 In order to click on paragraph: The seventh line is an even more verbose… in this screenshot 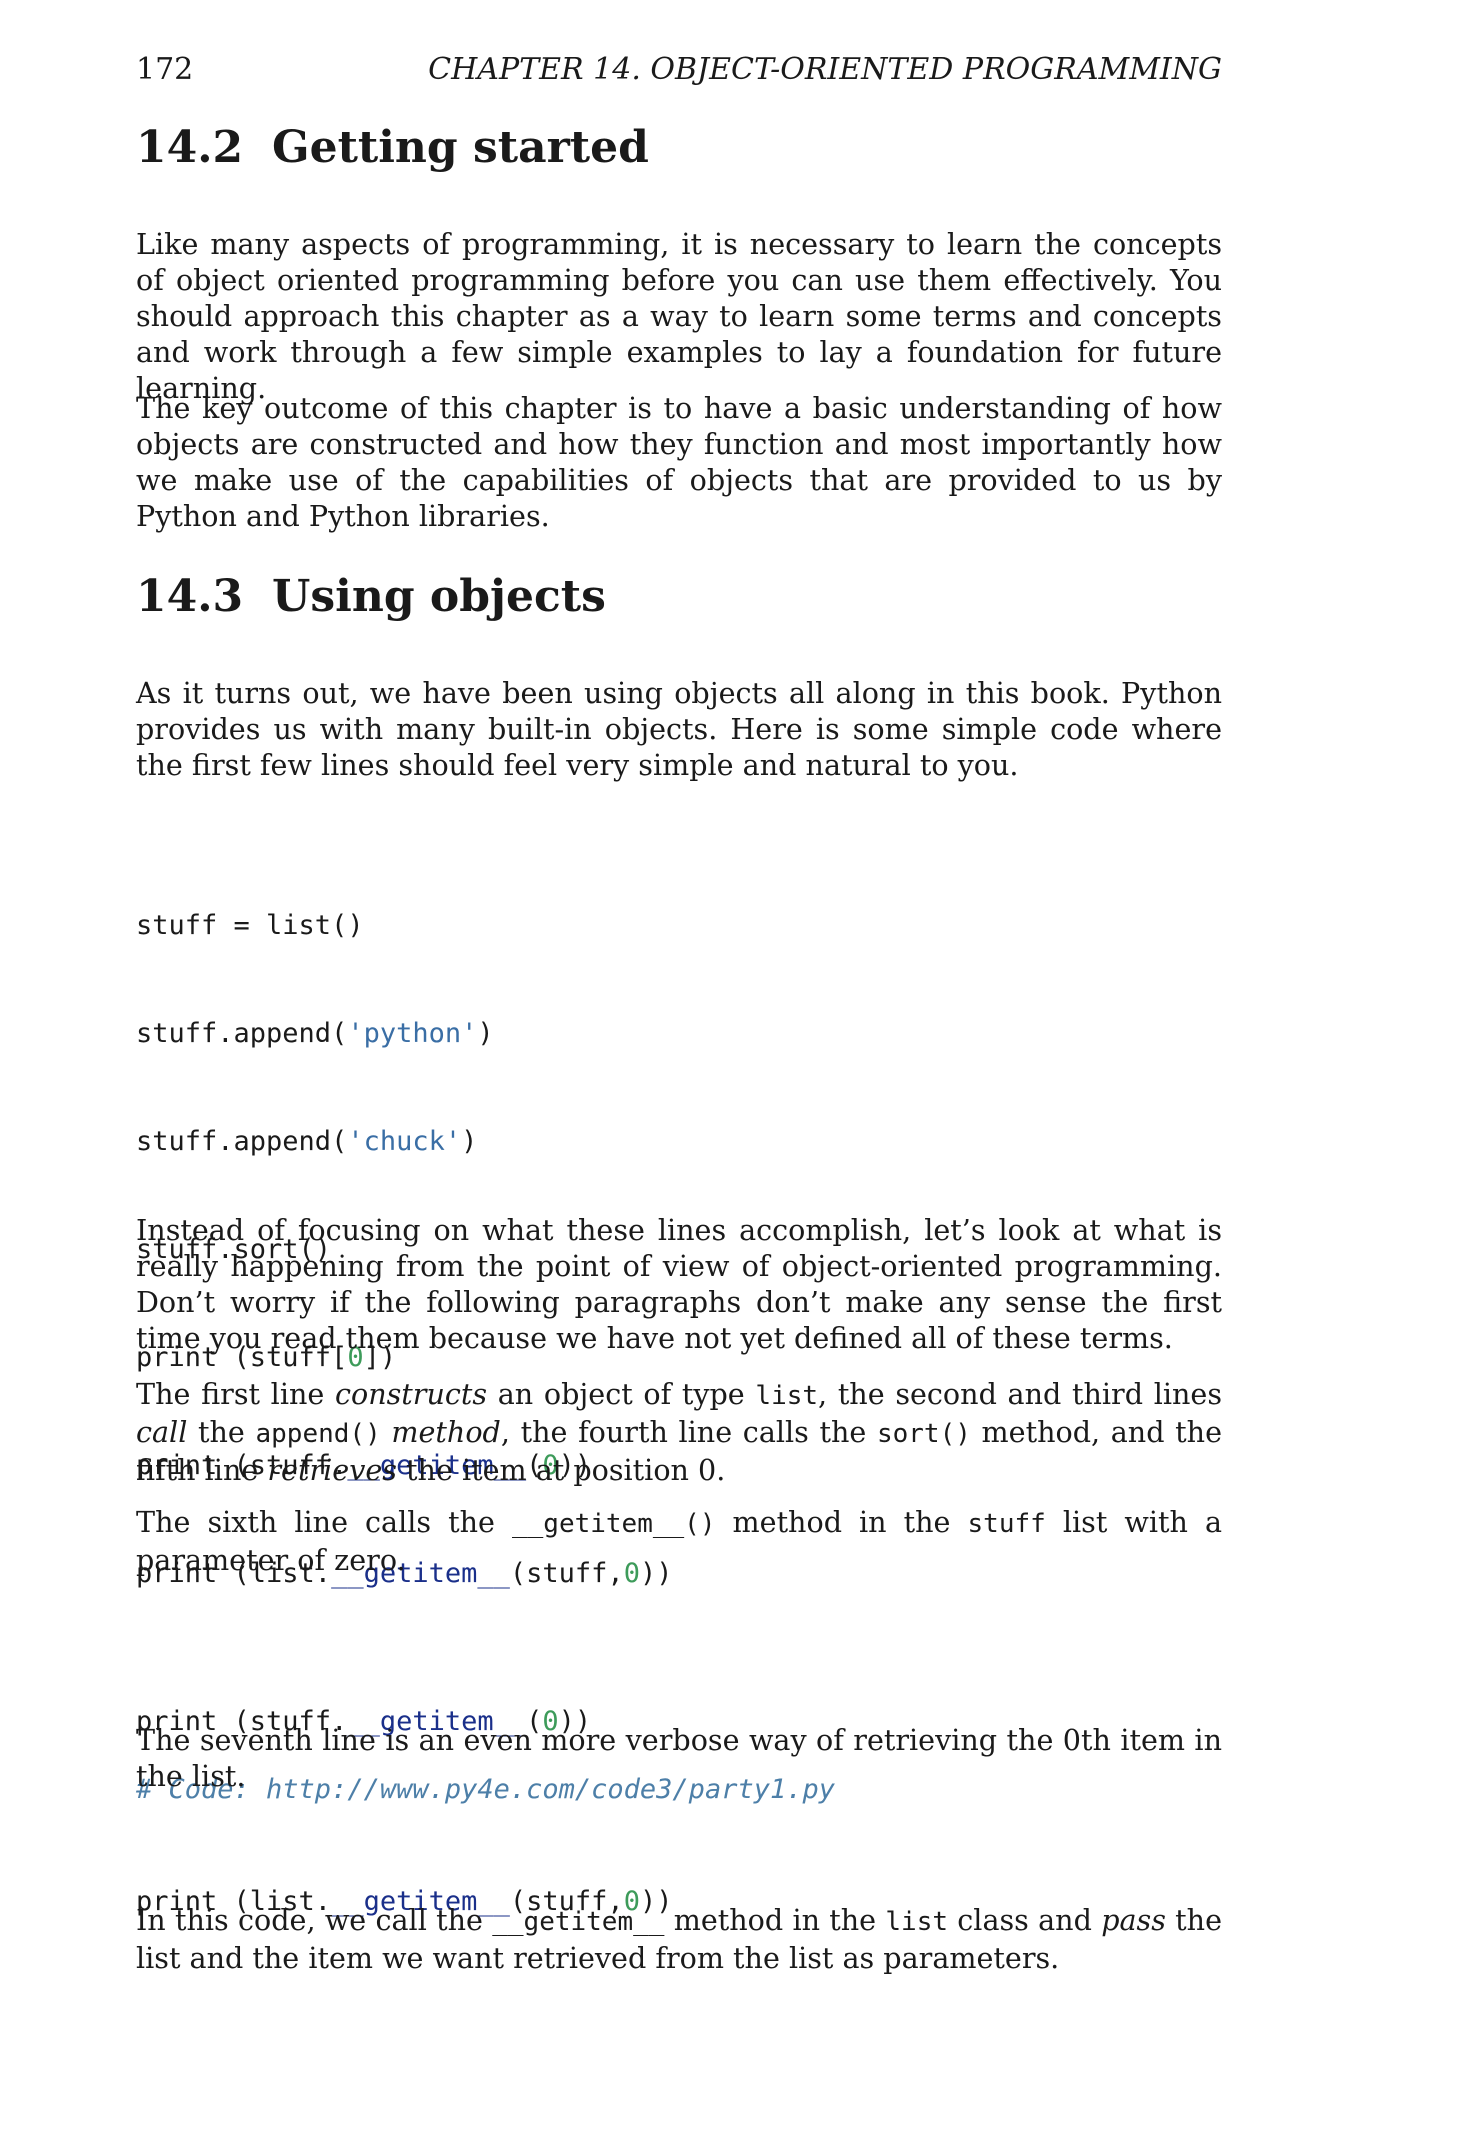, I will do `click(679, 1758)`.